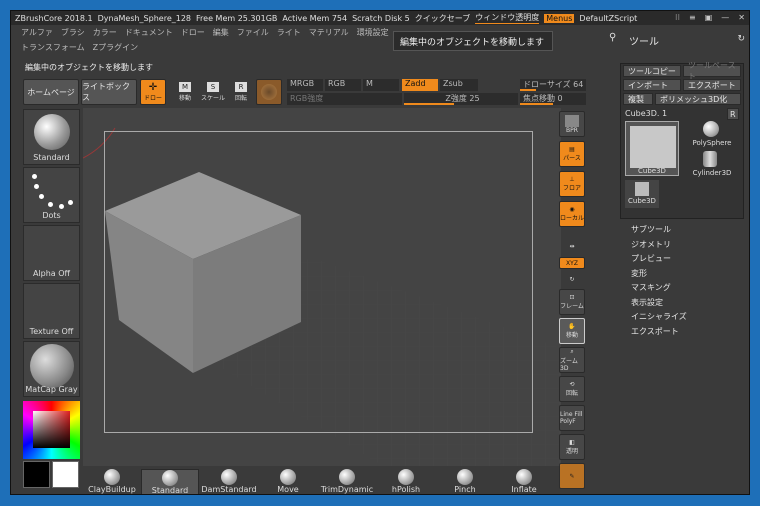  I want to click on menus-button: Menus, so click(559, 18).